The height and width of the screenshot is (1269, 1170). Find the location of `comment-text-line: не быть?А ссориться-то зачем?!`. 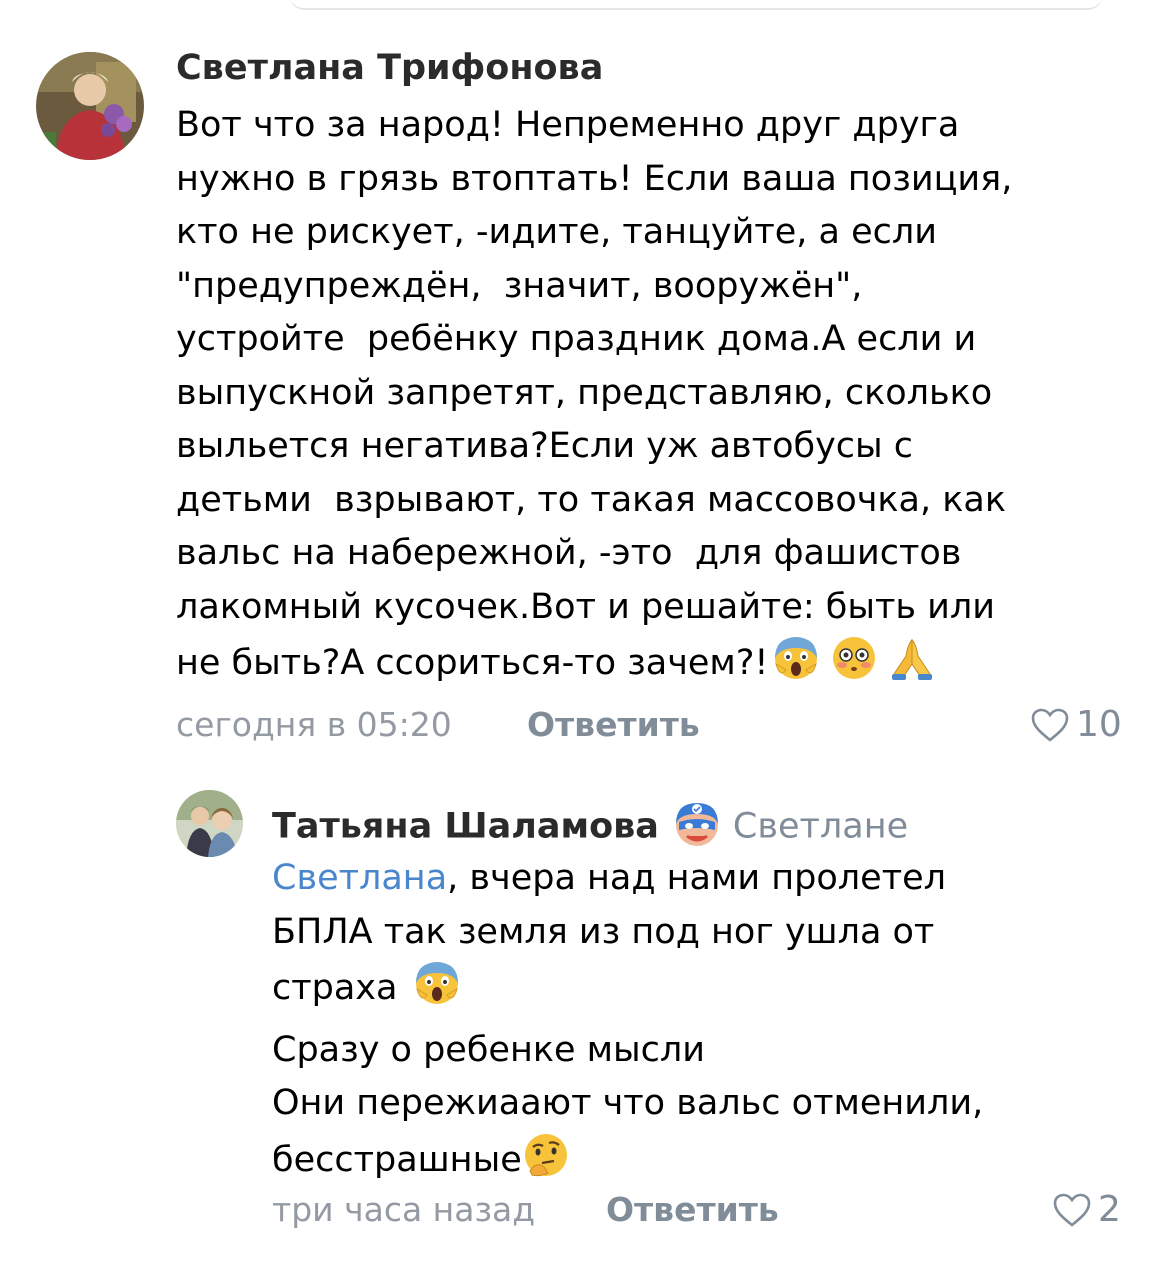

comment-text-line: не быть?А ссориться-то зачем?! is located at coordinates (472, 663).